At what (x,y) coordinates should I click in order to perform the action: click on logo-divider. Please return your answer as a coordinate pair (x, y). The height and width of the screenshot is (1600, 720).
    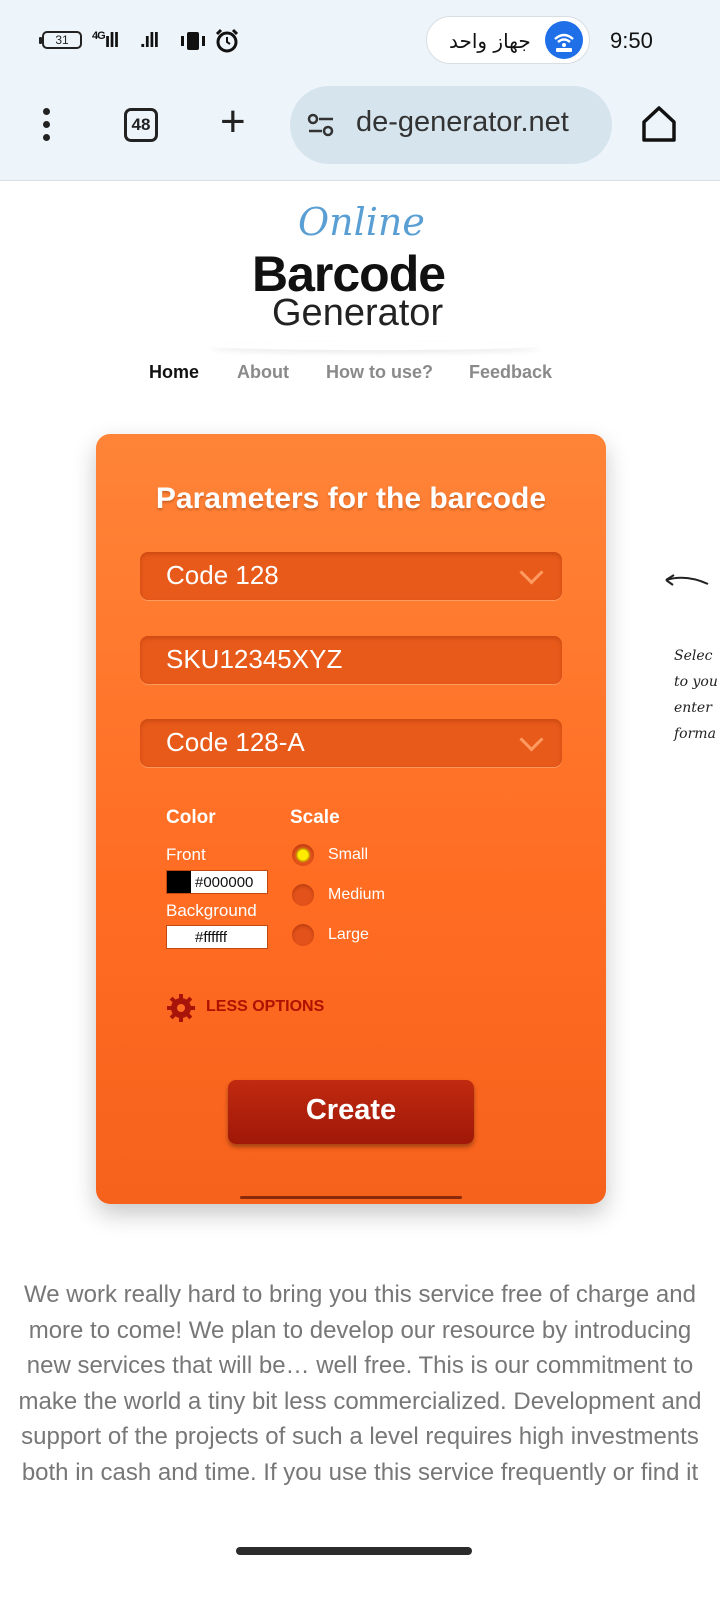
    Looking at the image, I should click on (375, 346).